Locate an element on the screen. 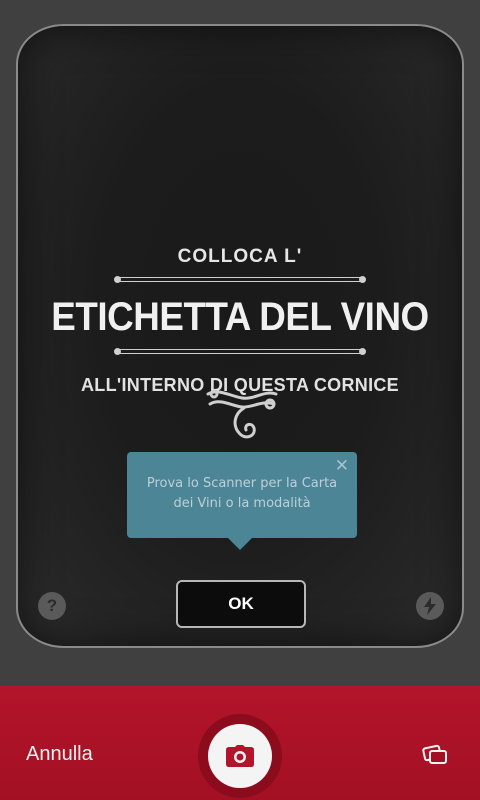  help-glyph: ? is located at coordinates (52, 605).